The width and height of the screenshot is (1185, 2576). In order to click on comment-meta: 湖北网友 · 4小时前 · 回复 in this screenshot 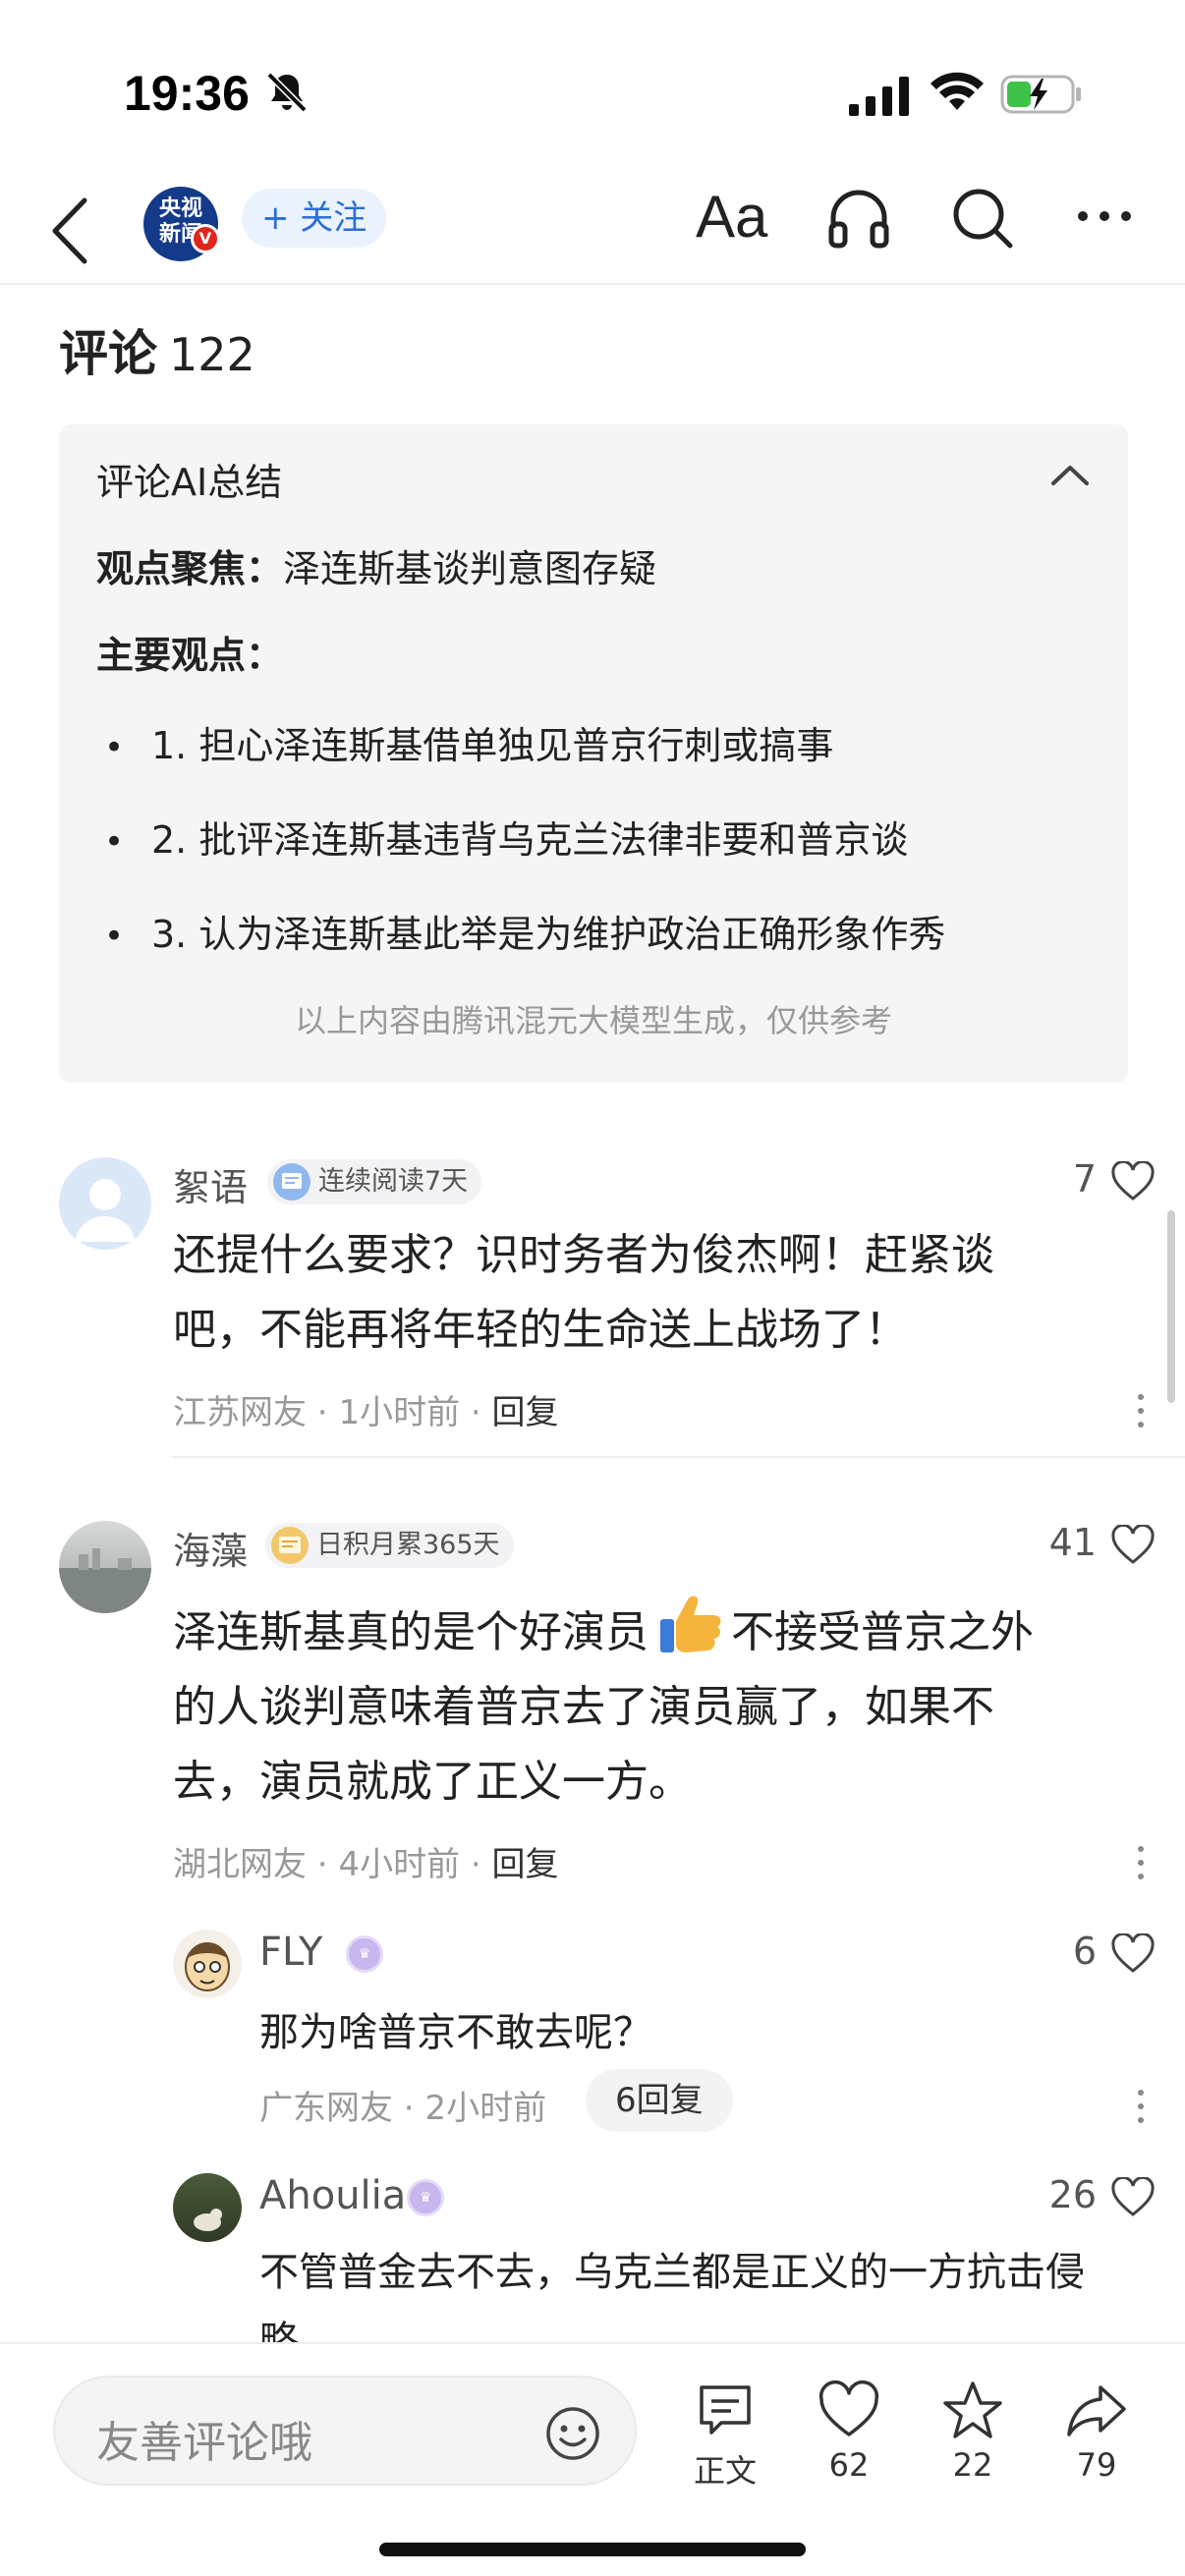, I will do `click(366, 1864)`.